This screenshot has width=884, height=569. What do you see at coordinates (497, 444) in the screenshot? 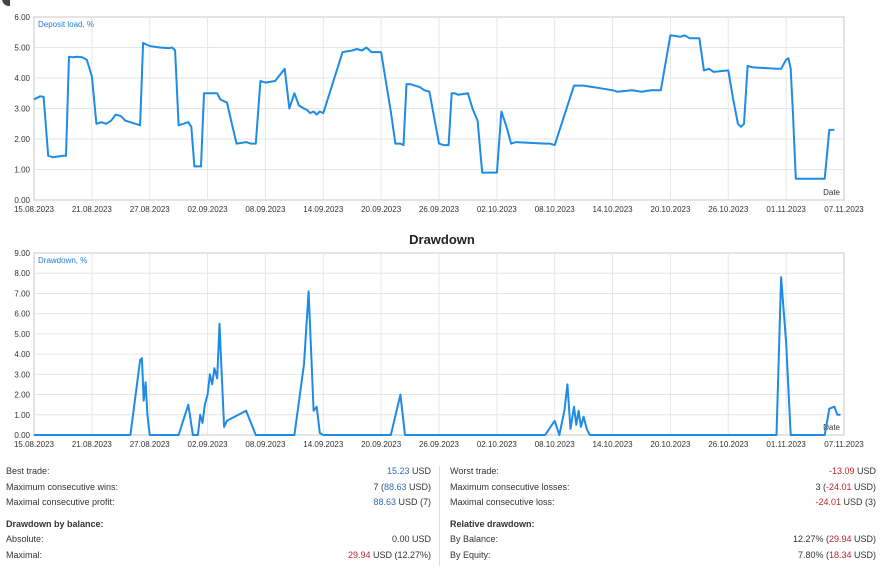
I see `x-tick-label: 02.10.2023` at bounding box center [497, 444].